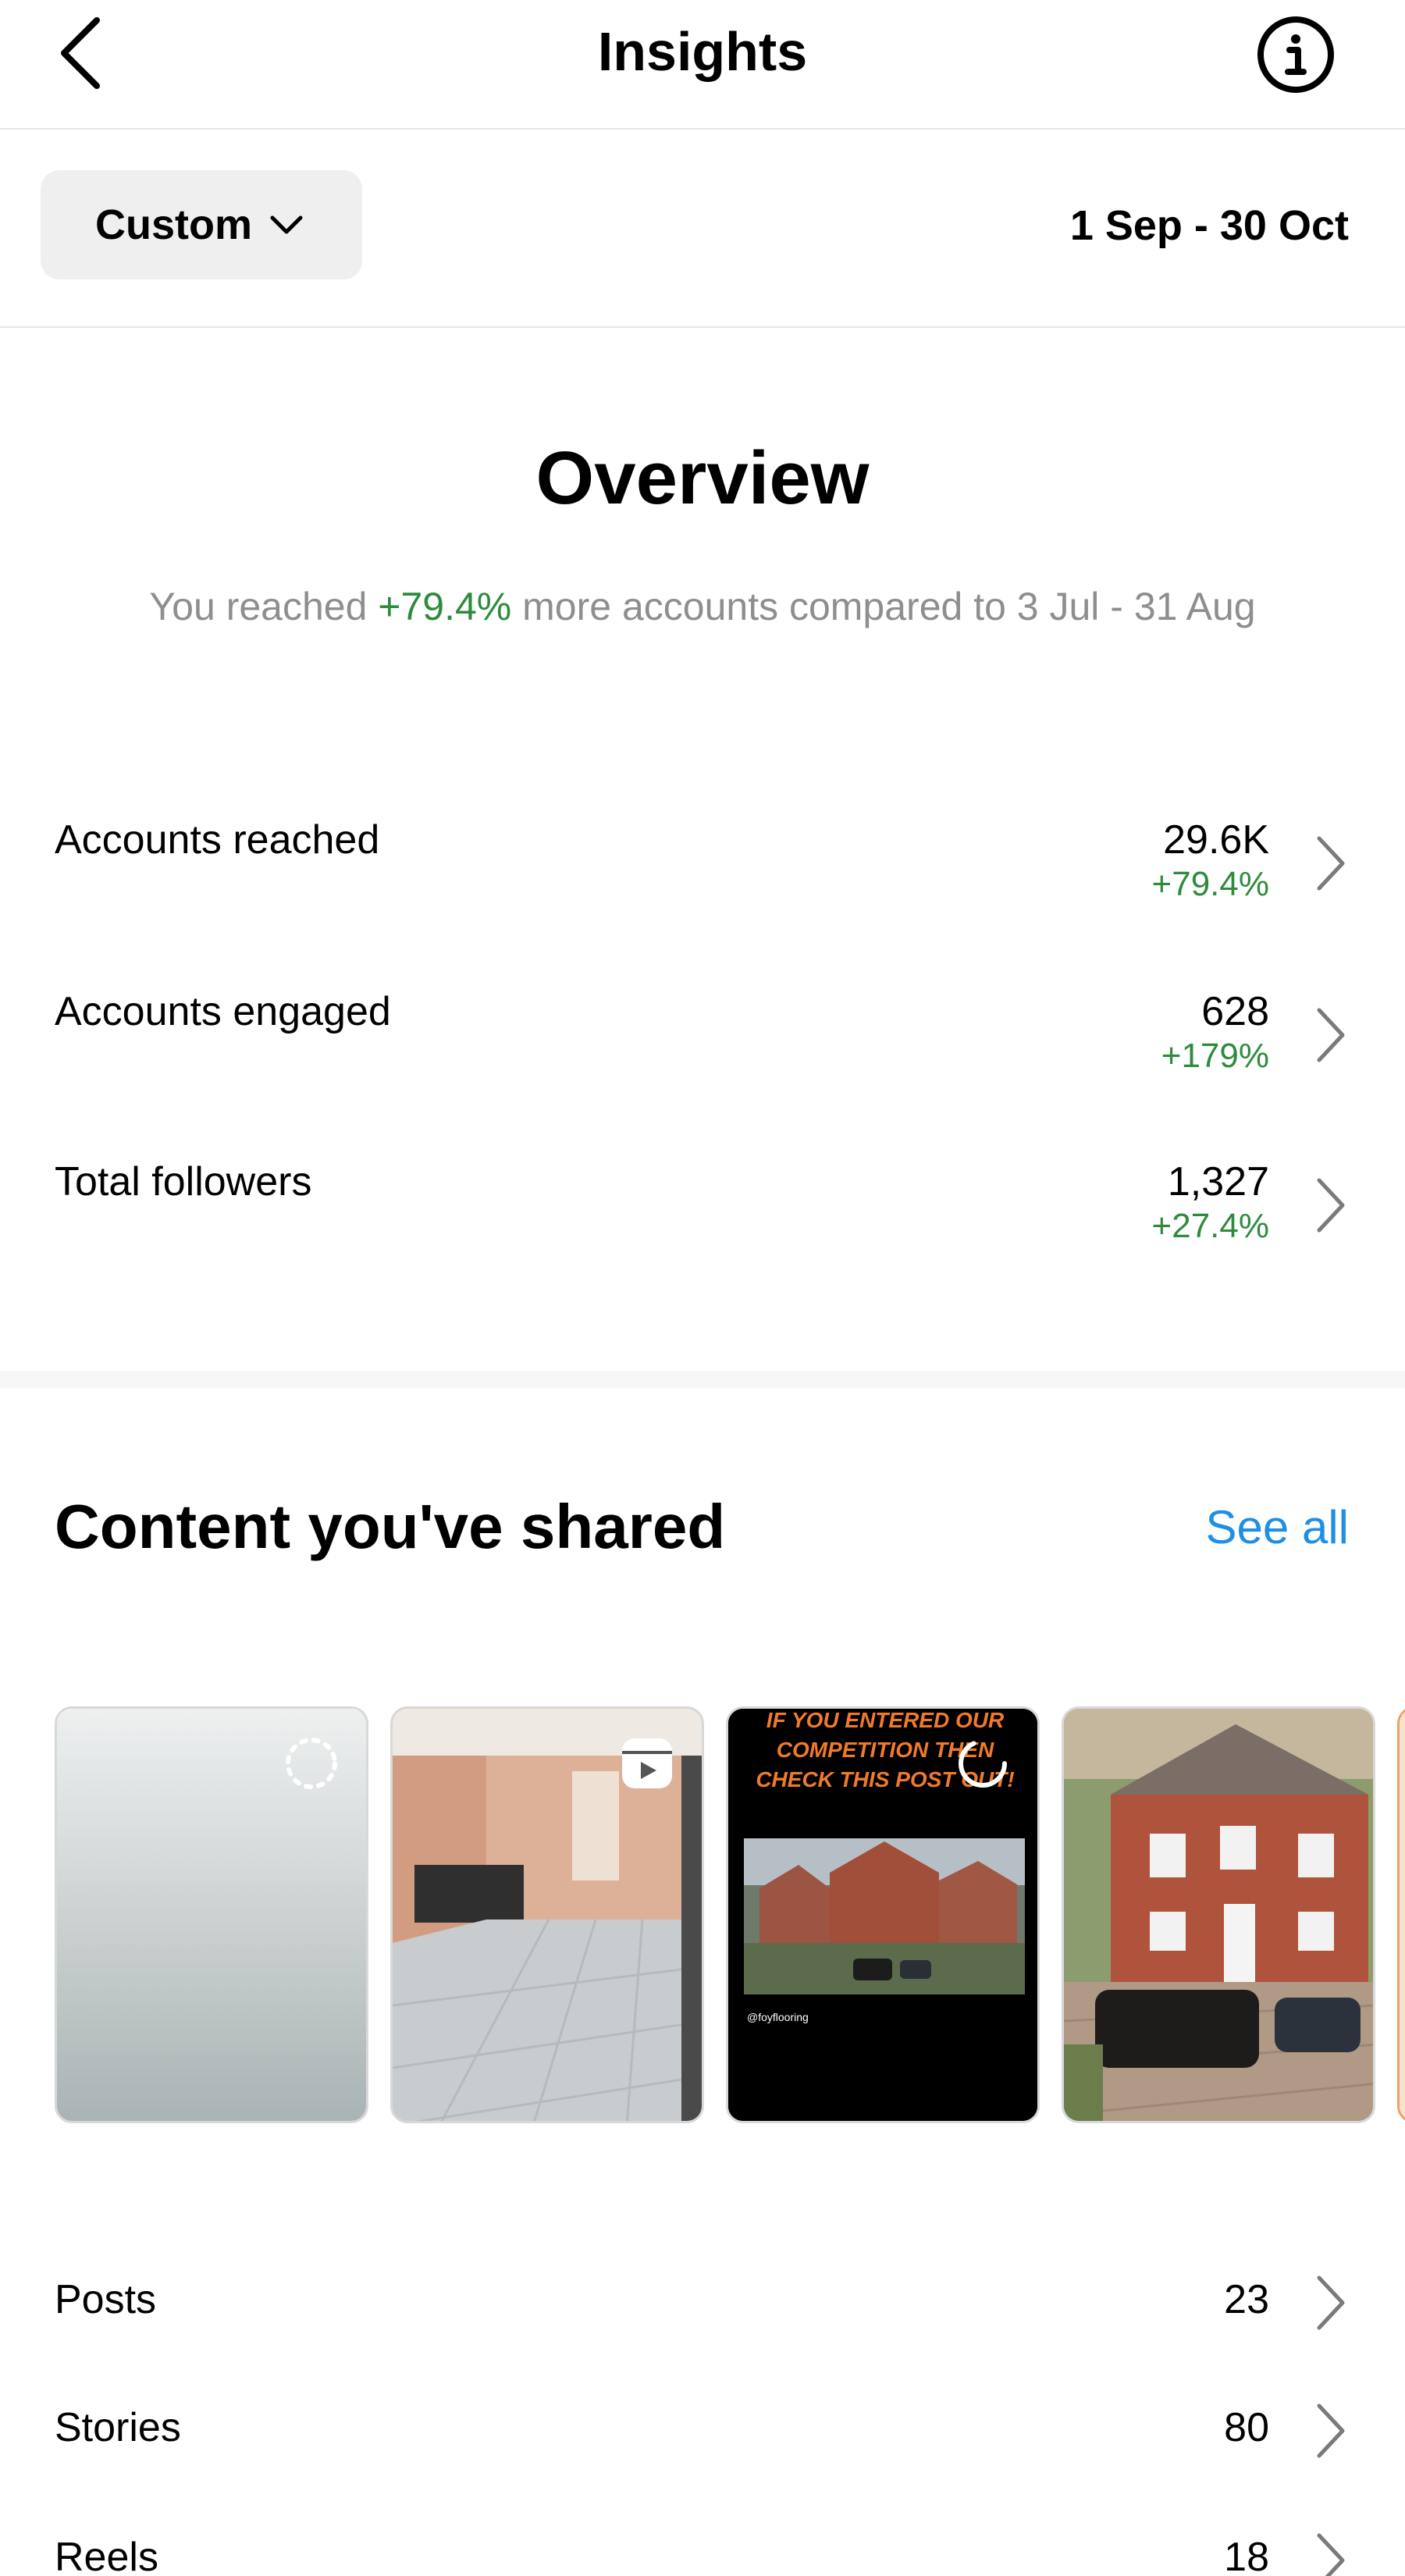 The image size is (1405, 2576). What do you see at coordinates (1210, 1226) in the screenshot?
I see `metric-change: +27.4%` at bounding box center [1210, 1226].